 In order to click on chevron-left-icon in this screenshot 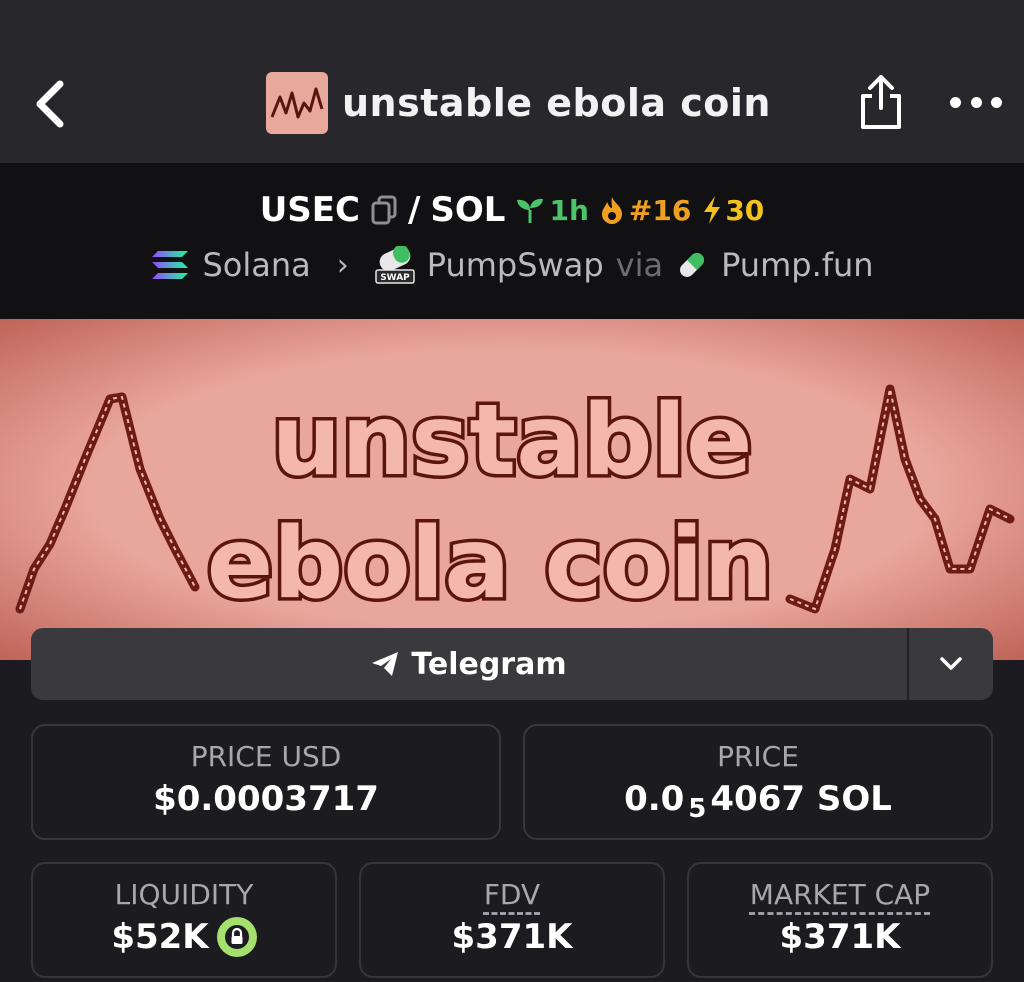, I will do `click(50, 104)`.